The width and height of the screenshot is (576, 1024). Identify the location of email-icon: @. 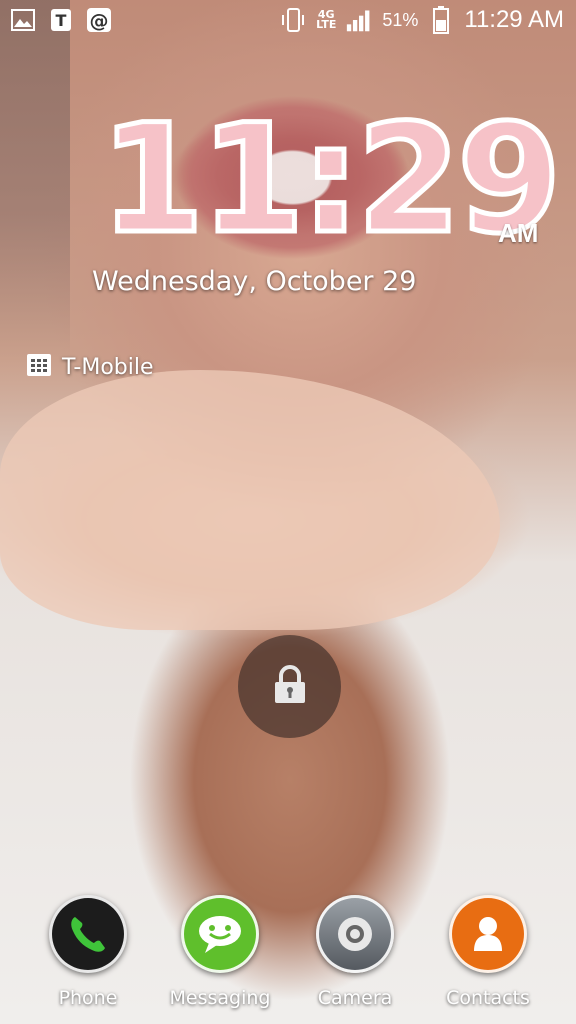
(99, 20).